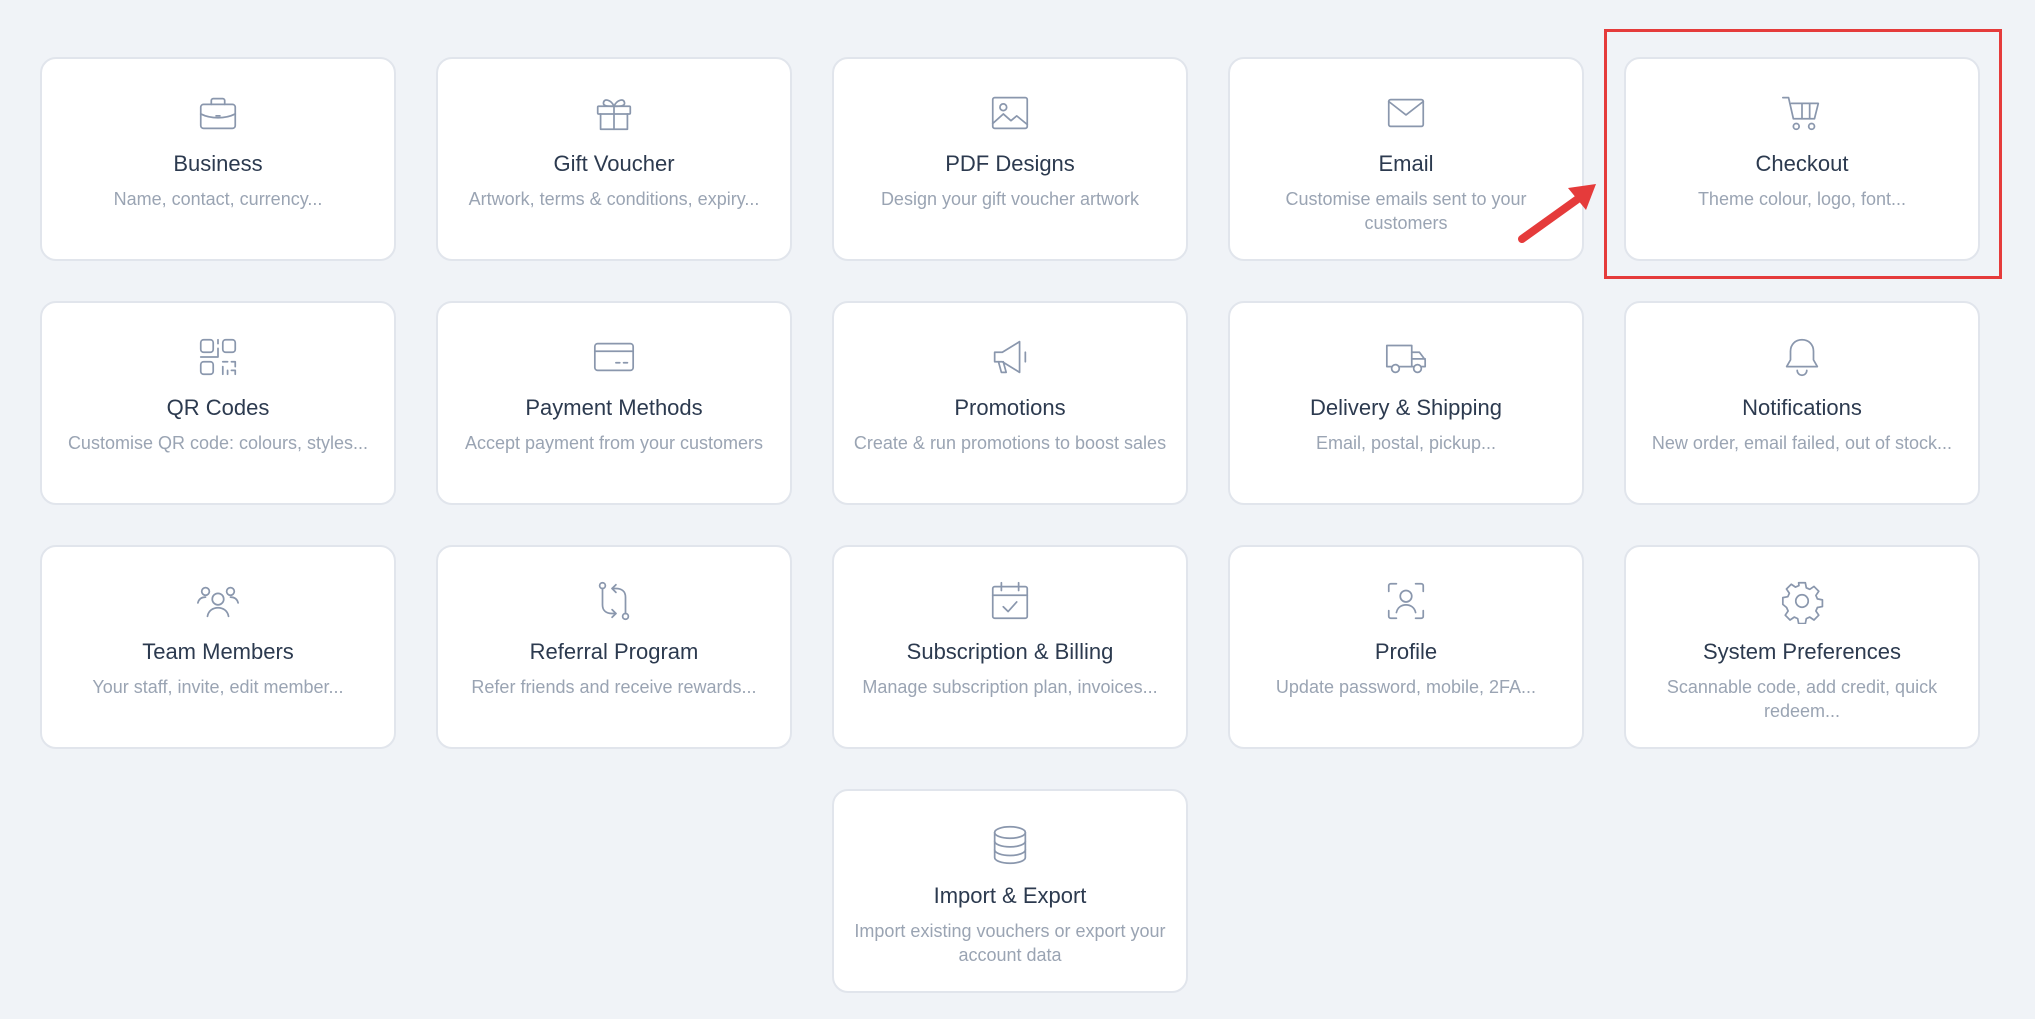 The height and width of the screenshot is (1019, 2035). Describe the element at coordinates (1406, 651) in the screenshot. I see `card-title: Profile` at that location.